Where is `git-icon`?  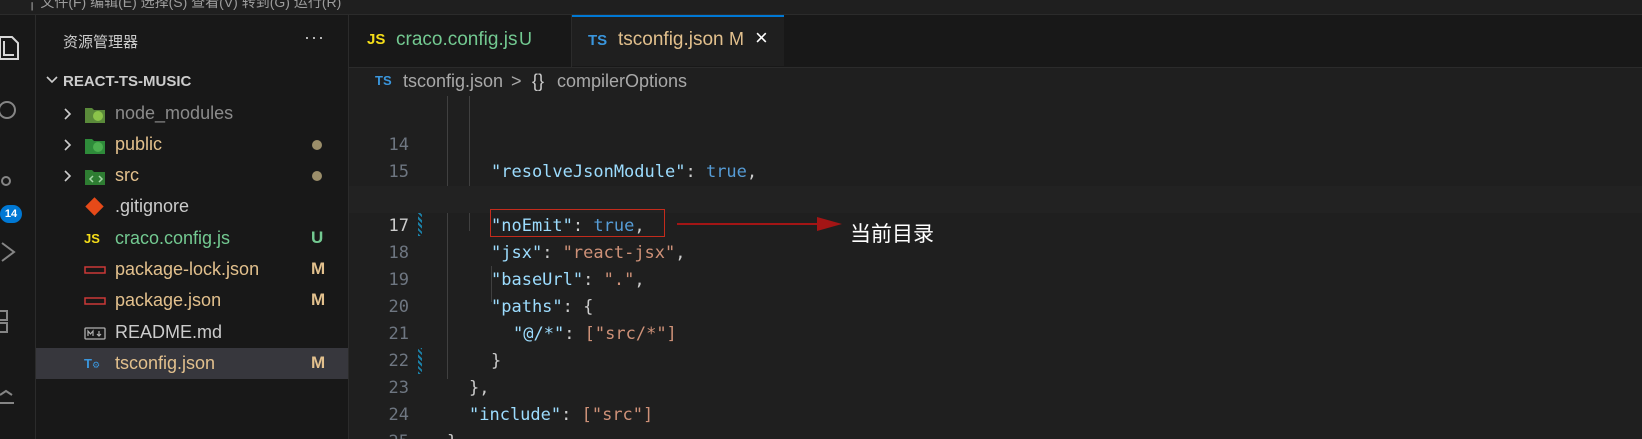
git-icon is located at coordinates (94, 206).